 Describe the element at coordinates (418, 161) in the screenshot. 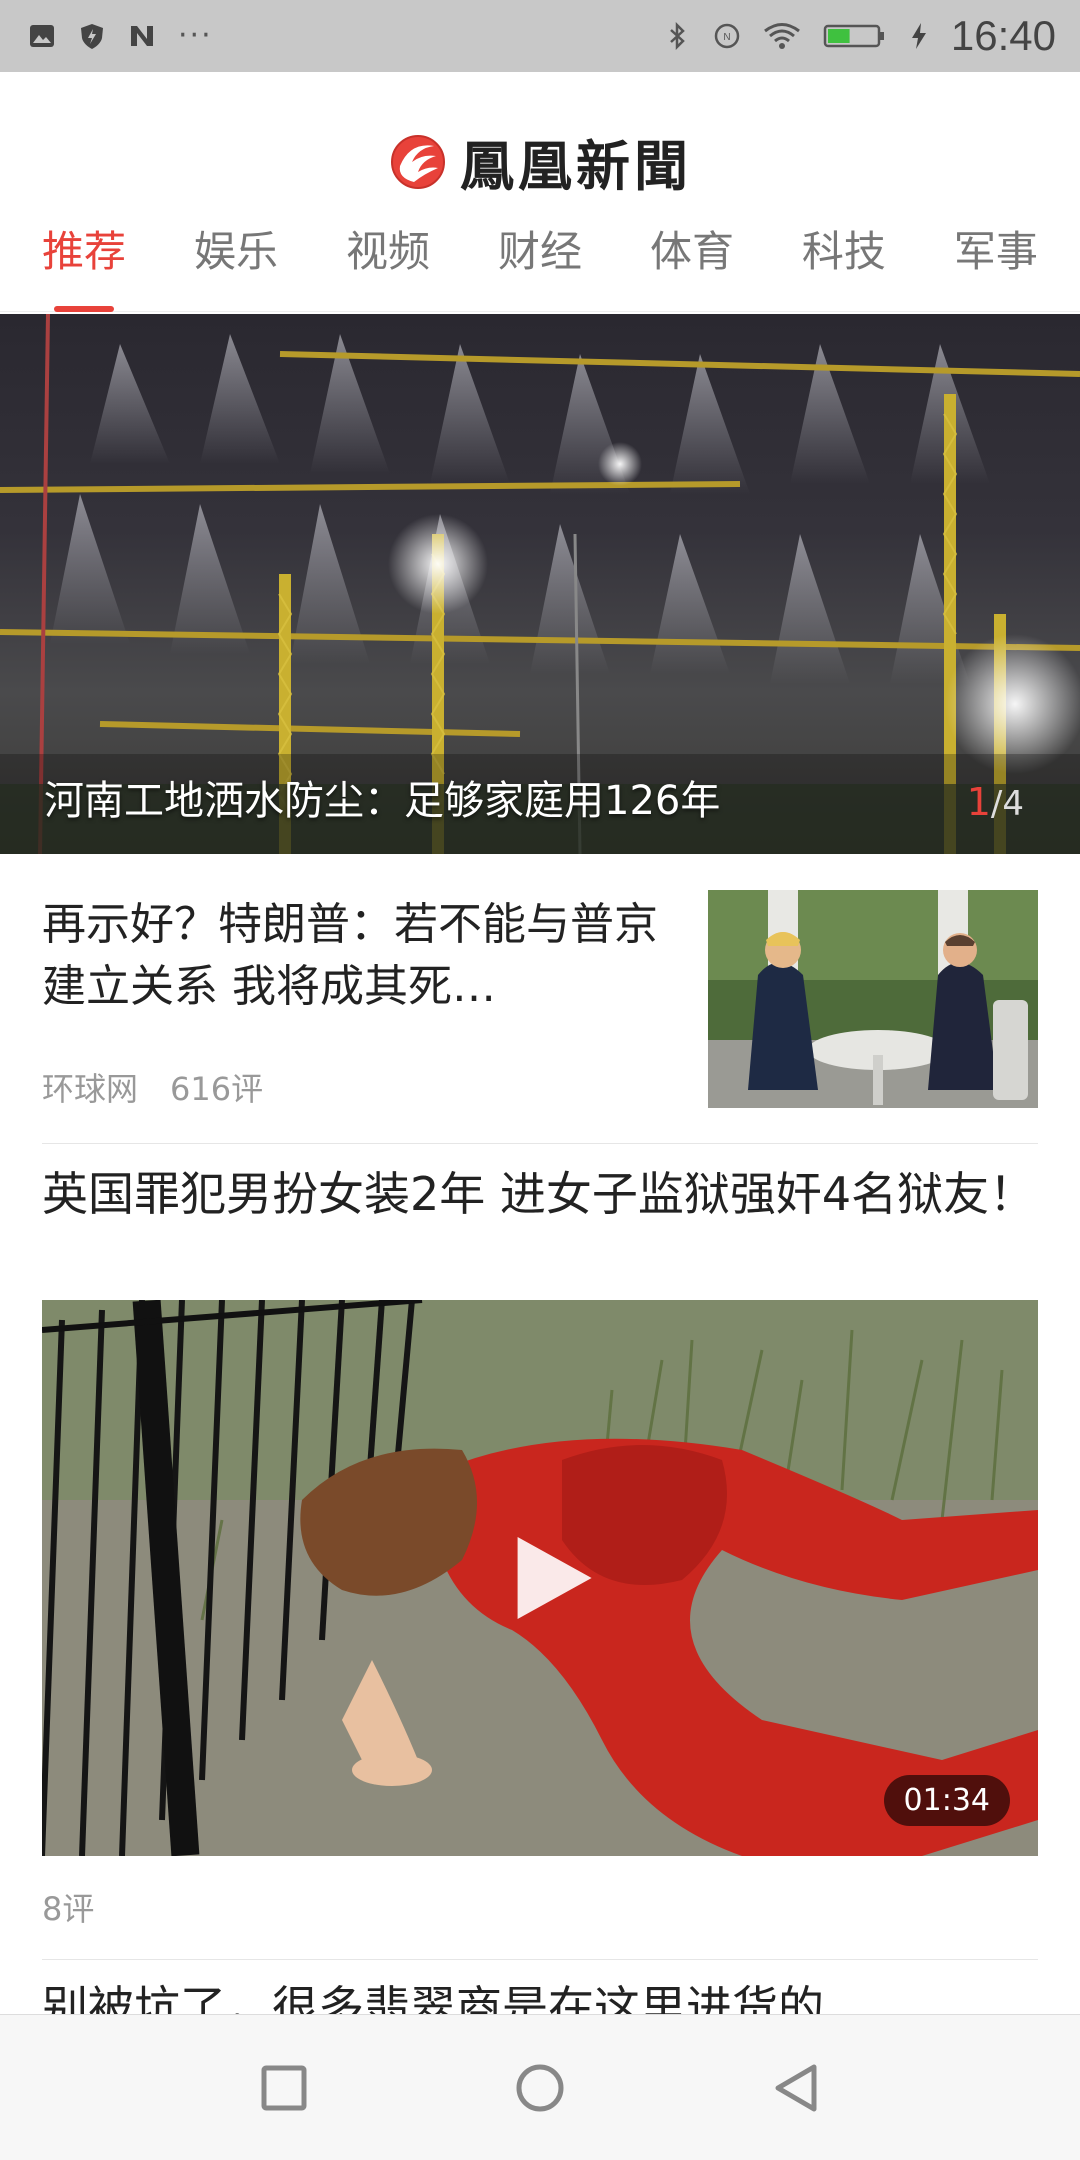

I see `phoenix-logo-icon` at that location.